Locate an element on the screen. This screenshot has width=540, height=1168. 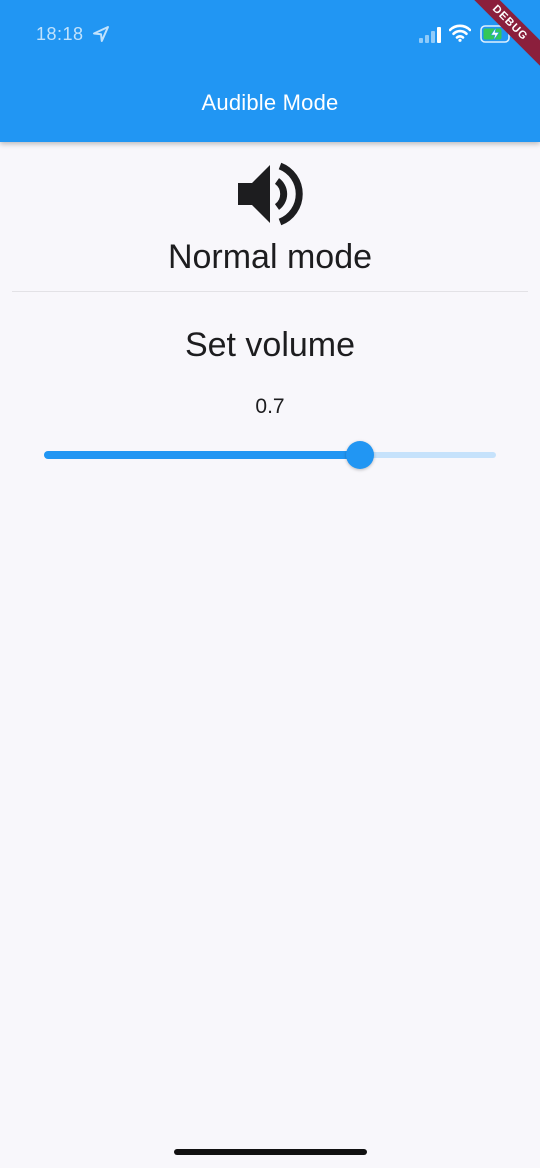
location-arrow-icon is located at coordinates (101, 34).